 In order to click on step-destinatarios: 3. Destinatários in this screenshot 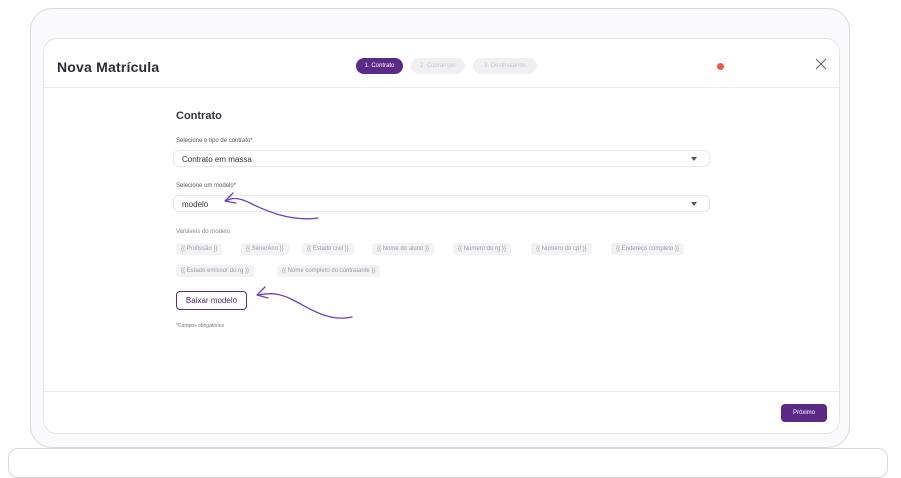, I will do `click(505, 66)`.